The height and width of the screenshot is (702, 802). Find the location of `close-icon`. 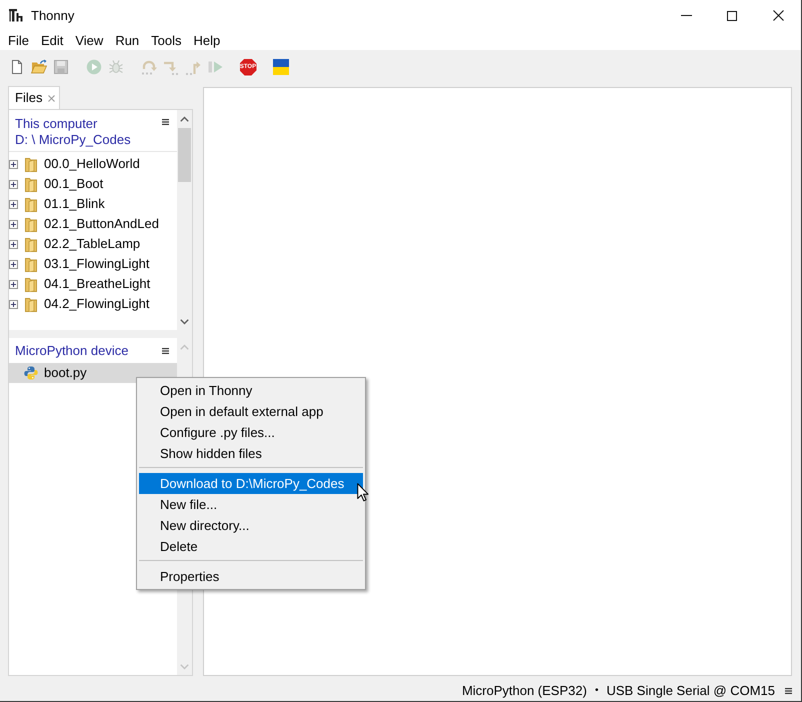

close-icon is located at coordinates (778, 15).